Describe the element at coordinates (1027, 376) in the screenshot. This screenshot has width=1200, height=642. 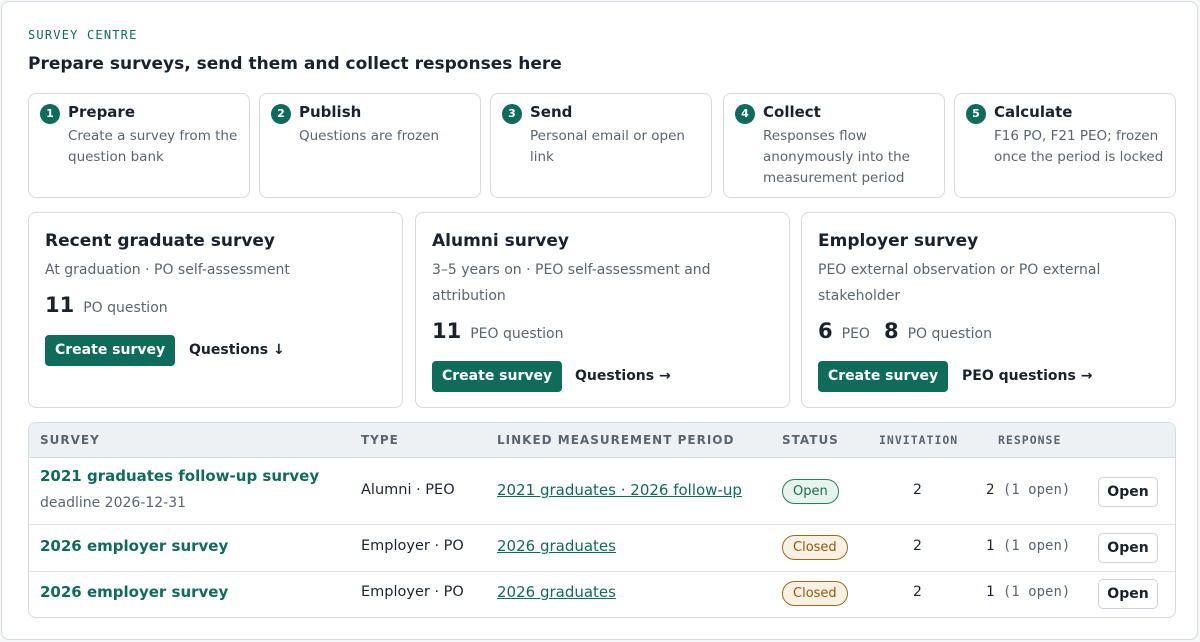
I see `peo-questions-link: PEO questions →` at that location.